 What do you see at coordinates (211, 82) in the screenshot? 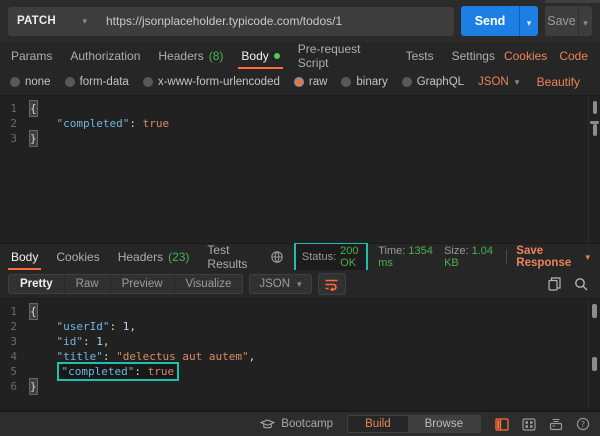
I see `radio-x-www-form-urlencoded: x-www-form-urlencoded` at bounding box center [211, 82].